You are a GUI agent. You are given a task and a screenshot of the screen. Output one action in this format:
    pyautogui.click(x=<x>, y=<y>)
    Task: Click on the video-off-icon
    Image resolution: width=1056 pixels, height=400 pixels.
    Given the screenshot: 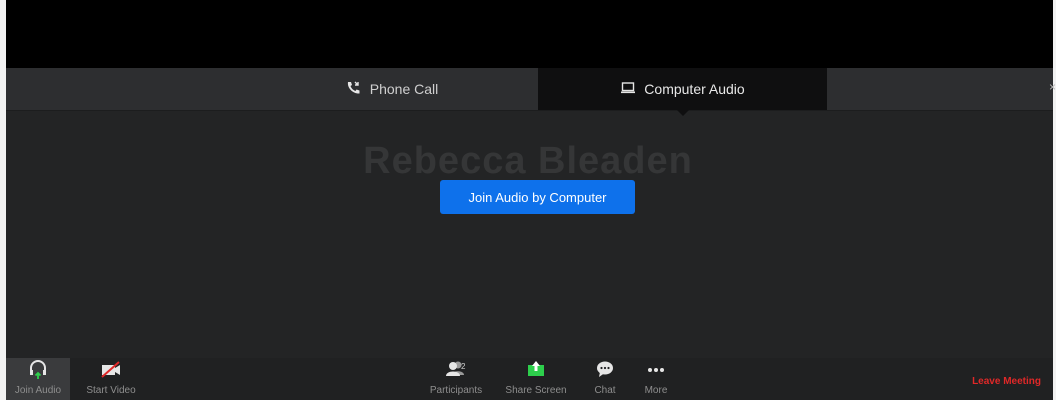 What is the action you would take?
    pyautogui.click(x=111, y=370)
    